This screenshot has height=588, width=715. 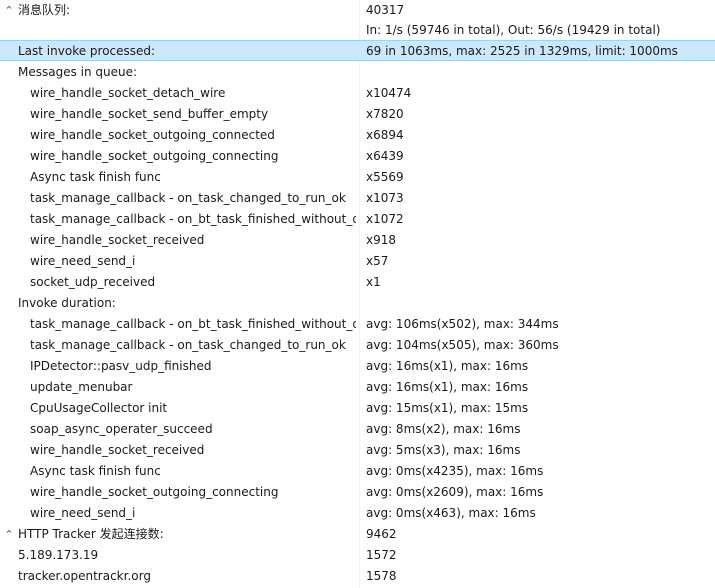 What do you see at coordinates (377, 261) in the screenshot?
I see `row-value: x57` at bounding box center [377, 261].